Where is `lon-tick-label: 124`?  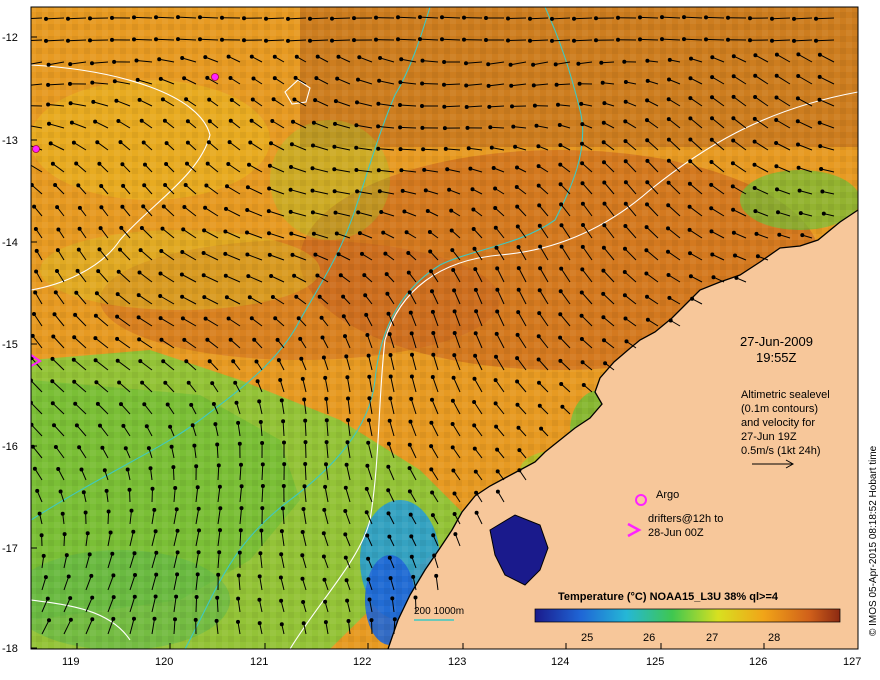
lon-tick-label: 124 is located at coordinates (560, 662).